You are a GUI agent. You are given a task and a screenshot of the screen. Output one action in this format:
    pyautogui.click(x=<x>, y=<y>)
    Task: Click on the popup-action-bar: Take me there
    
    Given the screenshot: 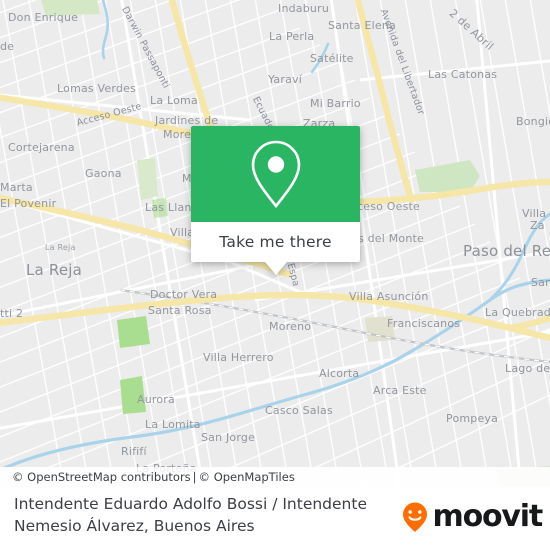 What is the action you would take?
    pyautogui.click(x=275, y=242)
    